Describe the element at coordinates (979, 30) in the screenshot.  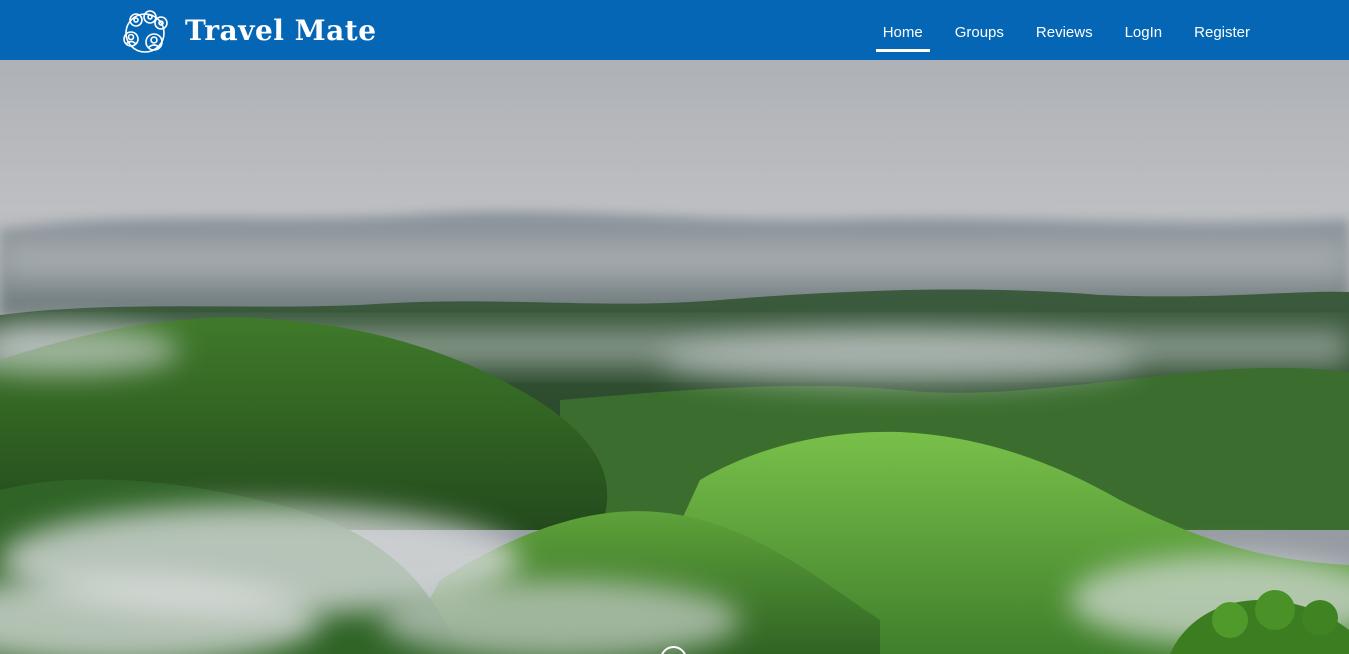
I see `nav-groups: Groups` at that location.